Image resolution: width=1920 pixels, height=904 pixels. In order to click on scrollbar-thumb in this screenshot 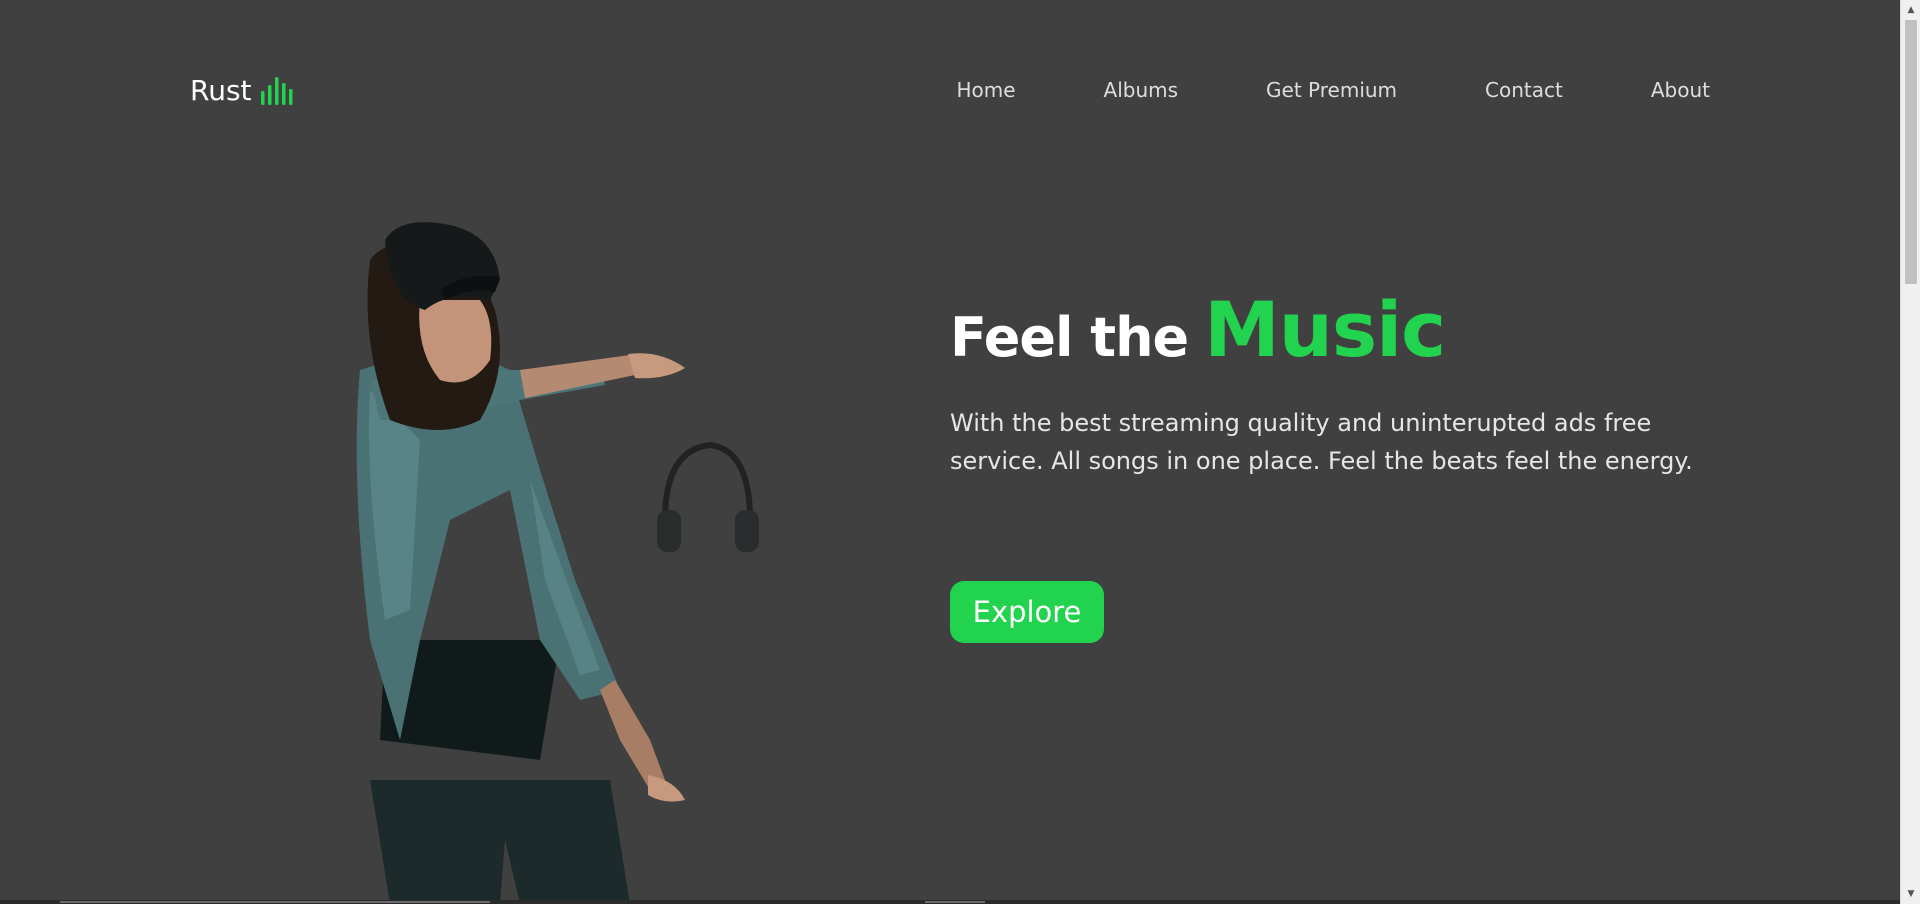, I will do `click(1911, 152)`.